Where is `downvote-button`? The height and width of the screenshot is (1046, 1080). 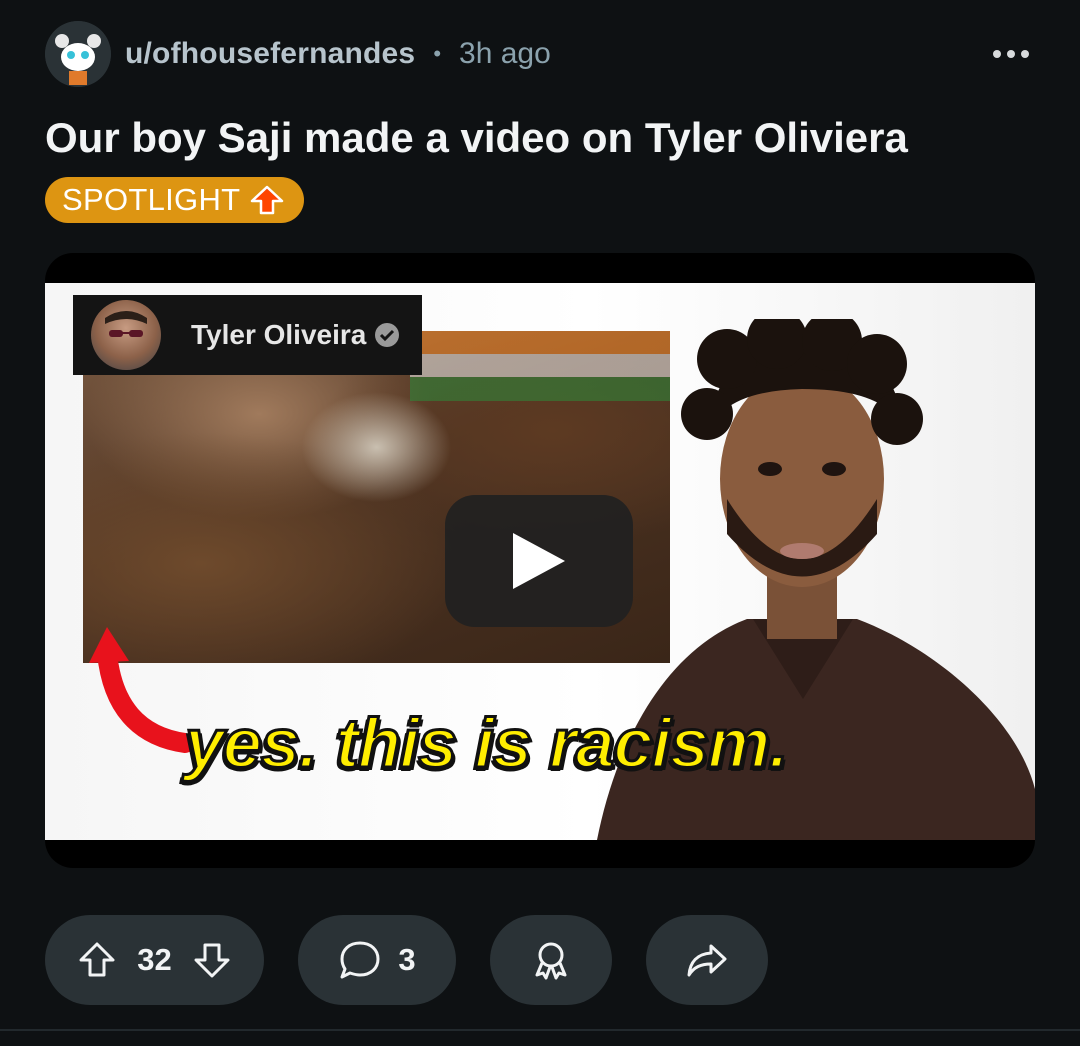
downvote-button is located at coordinates (212, 960).